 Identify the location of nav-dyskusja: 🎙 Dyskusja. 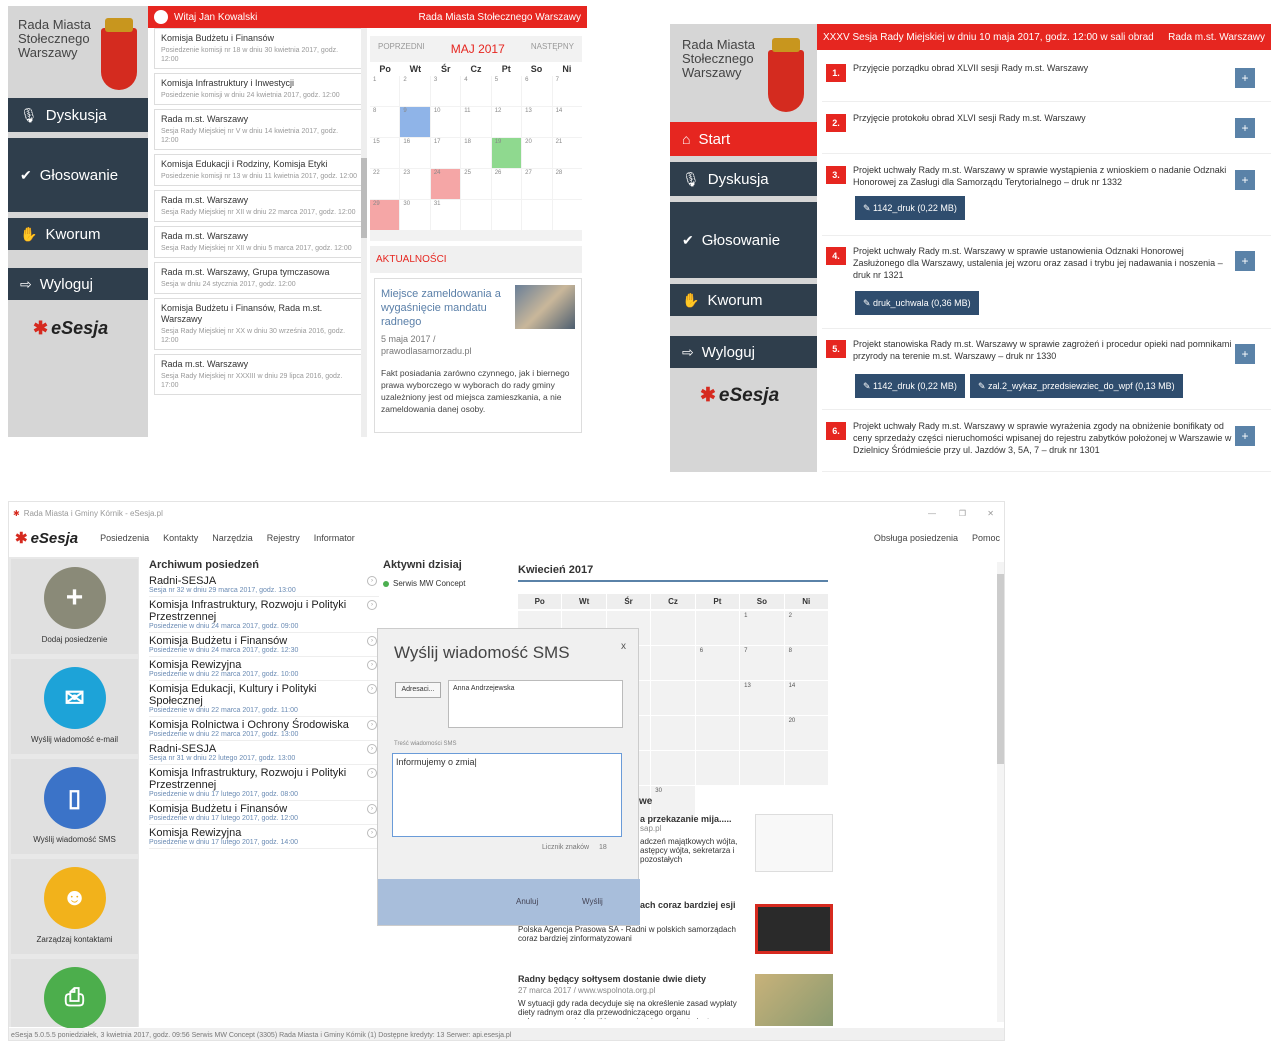
(743, 179).